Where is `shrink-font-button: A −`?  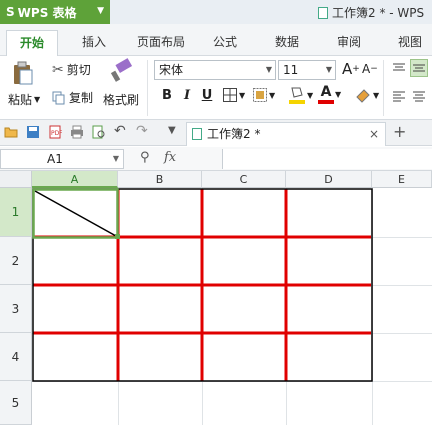
shrink-font-button: A − is located at coordinates (370, 69).